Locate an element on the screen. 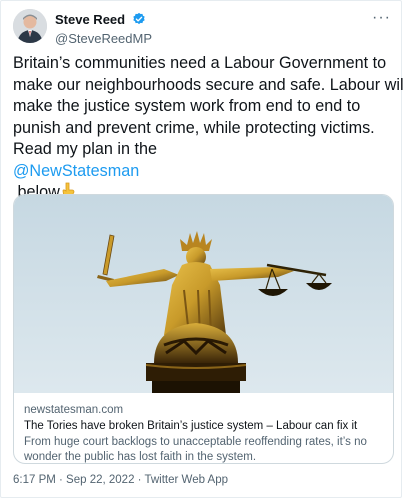  name-block: Steve Reed @SteveReedMP is located at coordinates (103, 29).